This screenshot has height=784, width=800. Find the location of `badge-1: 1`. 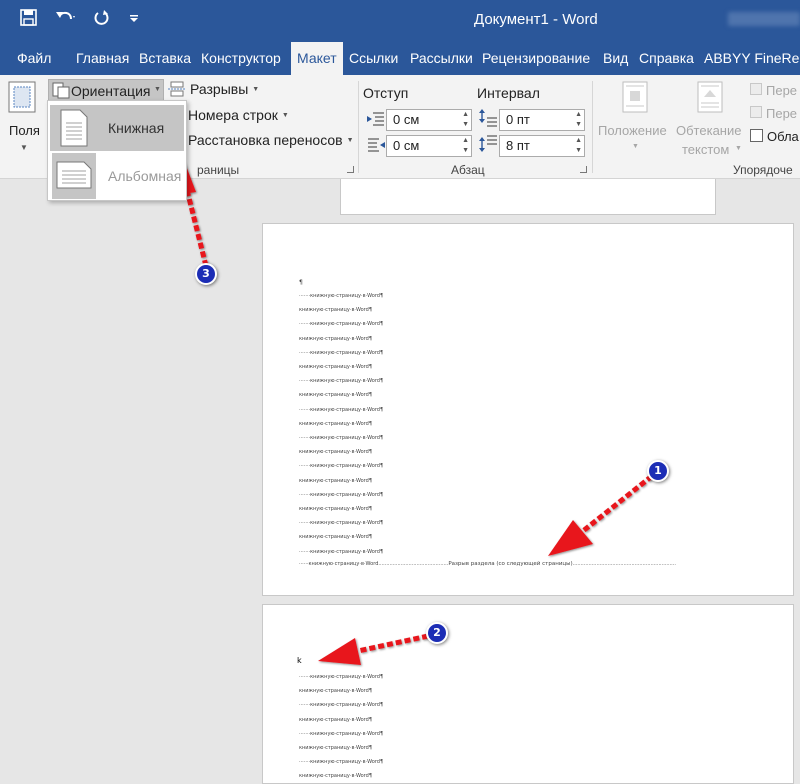

badge-1: 1 is located at coordinates (658, 471).